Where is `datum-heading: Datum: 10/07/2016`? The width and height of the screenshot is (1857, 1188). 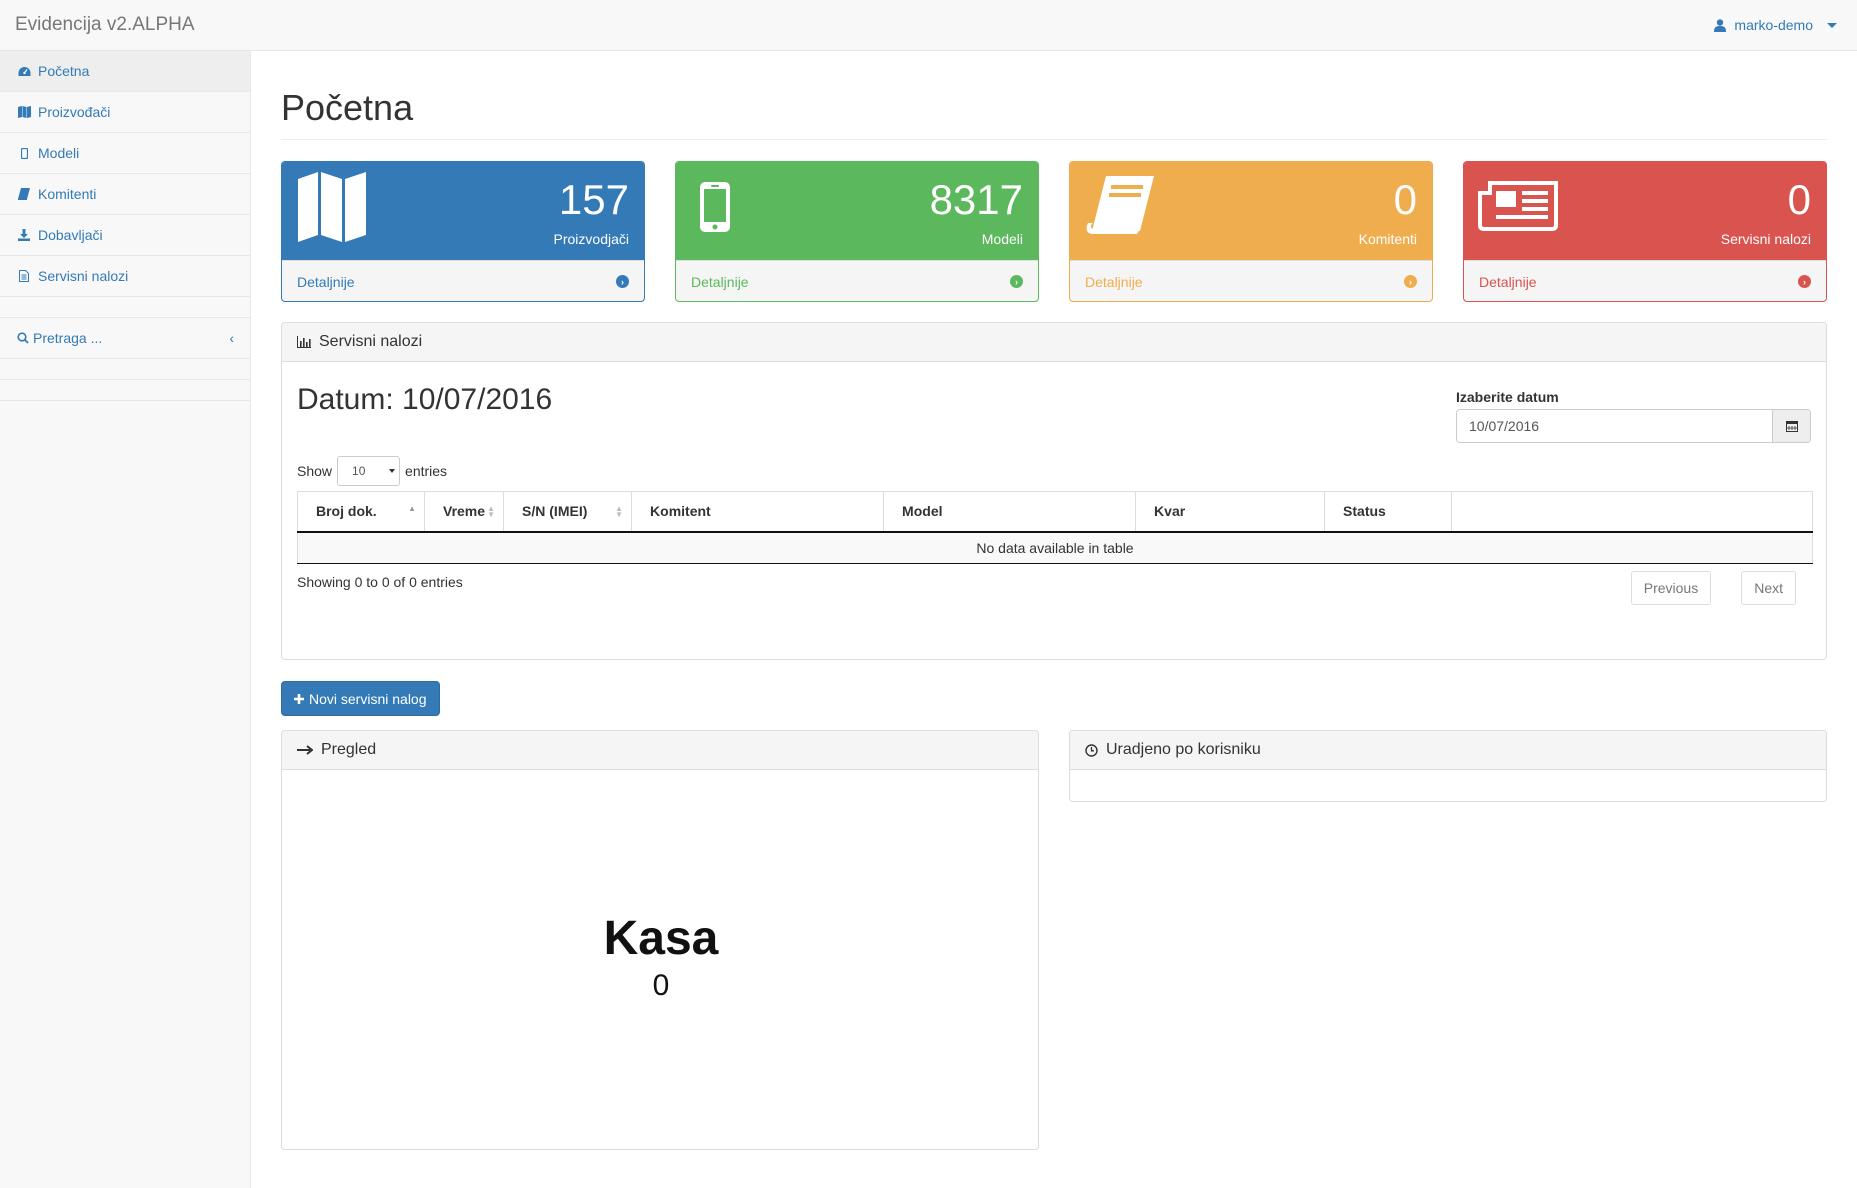
datum-heading: Datum: 10/07/2016 is located at coordinates (425, 399).